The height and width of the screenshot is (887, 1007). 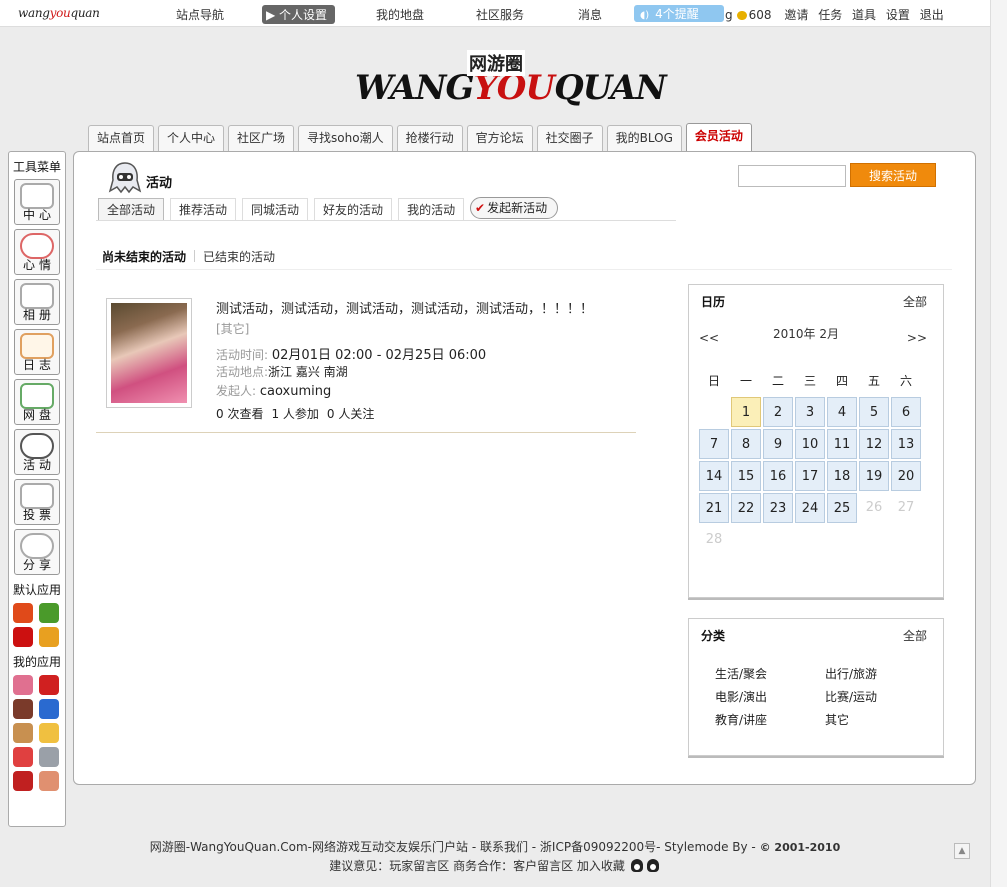 What do you see at coordinates (714, 476) in the screenshot?
I see `calendar-day: 14` at bounding box center [714, 476].